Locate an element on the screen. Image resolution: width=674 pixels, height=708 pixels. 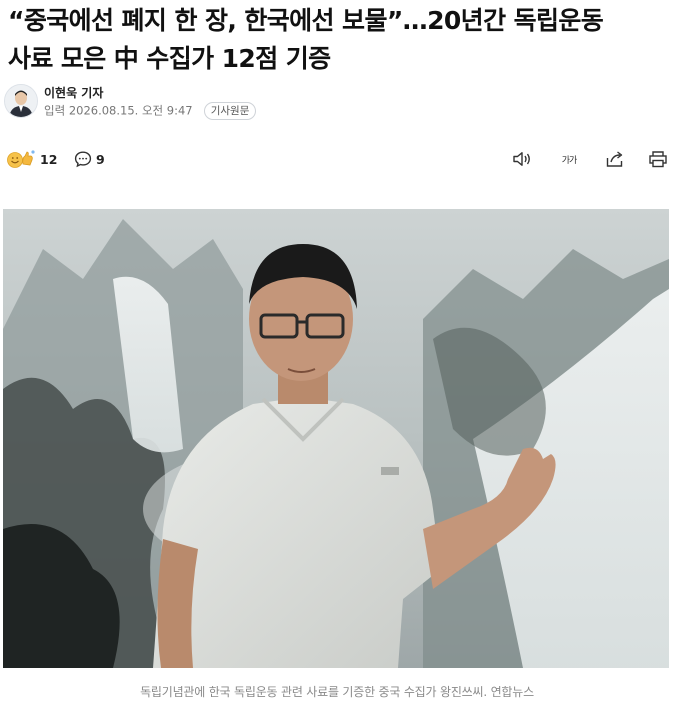
text-size-button: 가가 is located at coordinates (569, 159).